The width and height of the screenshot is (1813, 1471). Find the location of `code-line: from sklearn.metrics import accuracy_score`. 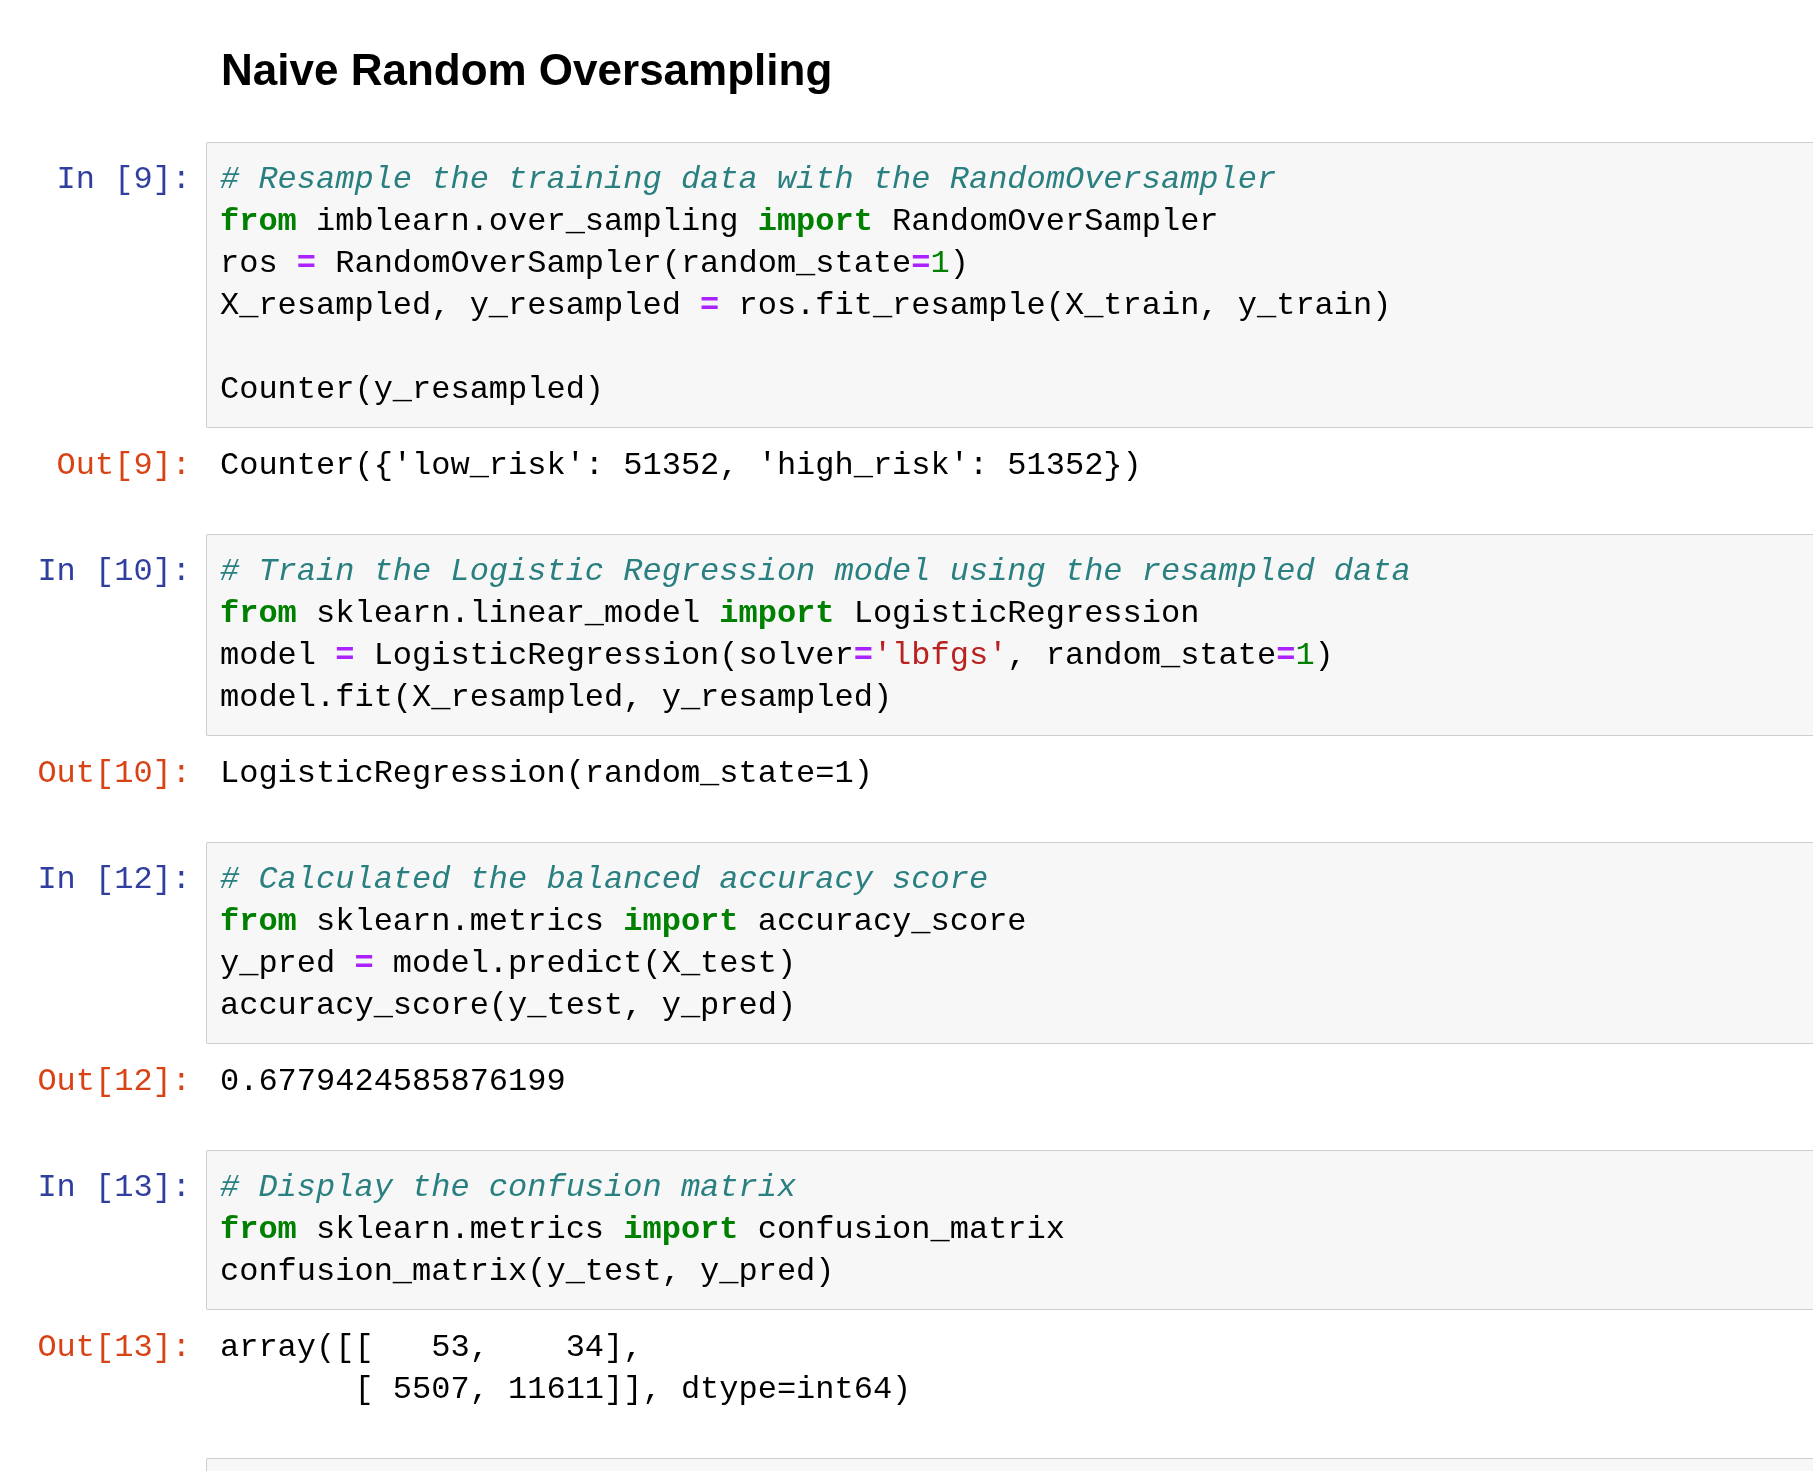

code-line: from sklearn.metrics import accuracy_score is located at coordinates (623, 922).